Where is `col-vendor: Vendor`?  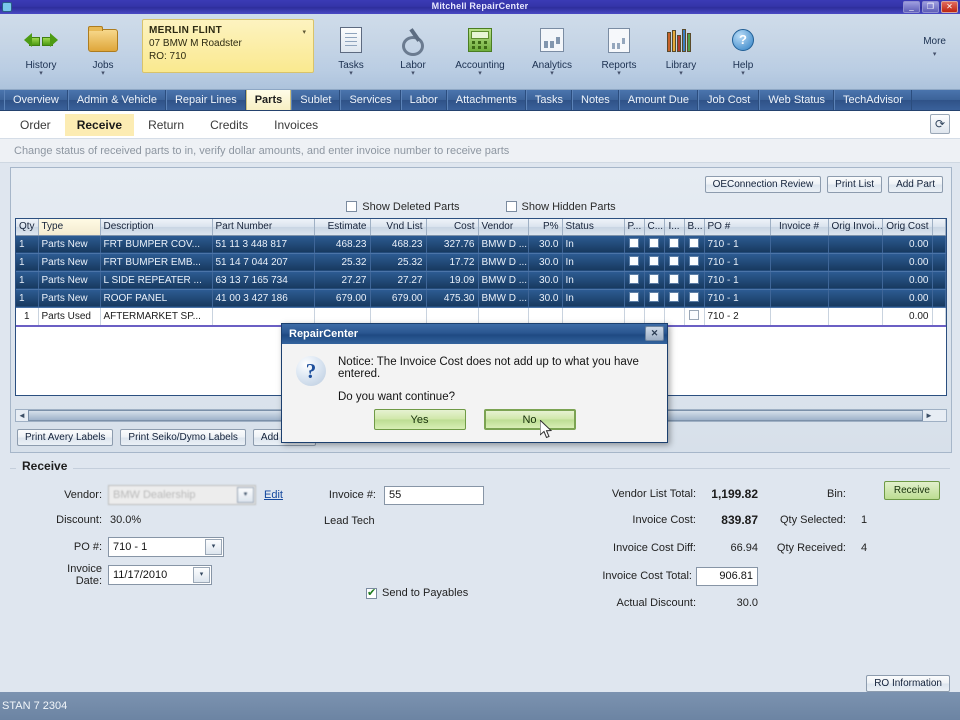 col-vendor: Vendor is located at coordinates (503, 227).